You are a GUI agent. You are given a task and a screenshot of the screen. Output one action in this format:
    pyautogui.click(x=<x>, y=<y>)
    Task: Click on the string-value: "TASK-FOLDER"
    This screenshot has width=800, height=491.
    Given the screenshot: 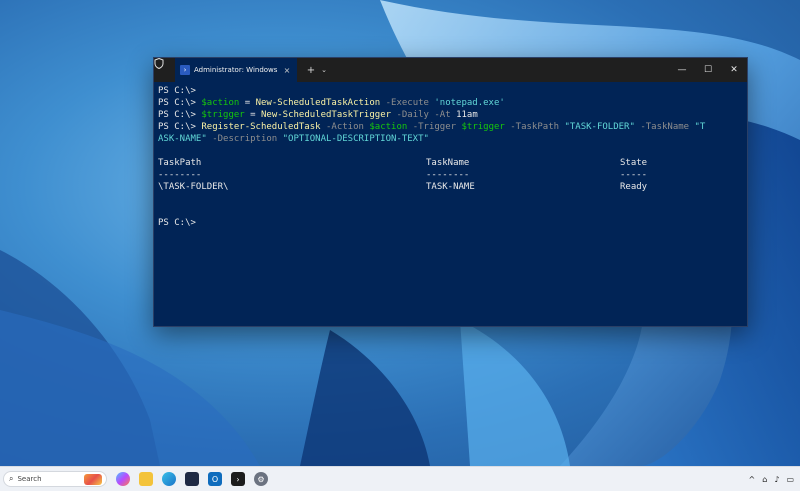 What is the action you would take?
    pyautogui.click(x=599, y=127)
    